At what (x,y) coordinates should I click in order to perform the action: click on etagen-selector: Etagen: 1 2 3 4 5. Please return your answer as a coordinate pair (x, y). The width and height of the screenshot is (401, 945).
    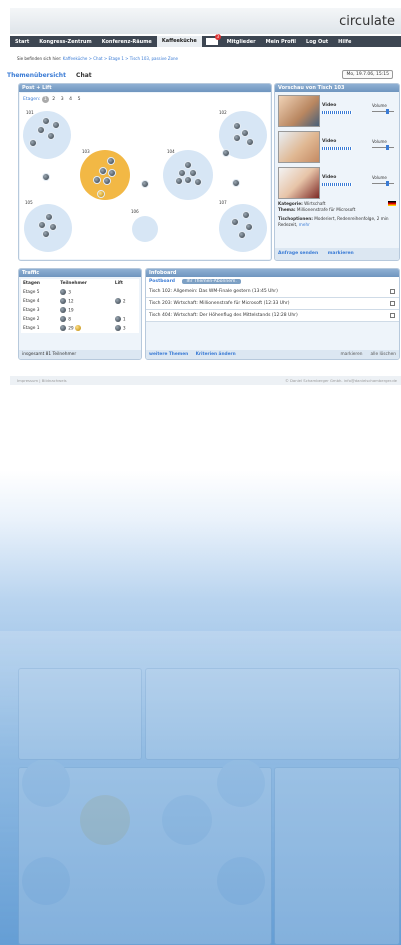
    Looking at the image, I should click on (53, 99).